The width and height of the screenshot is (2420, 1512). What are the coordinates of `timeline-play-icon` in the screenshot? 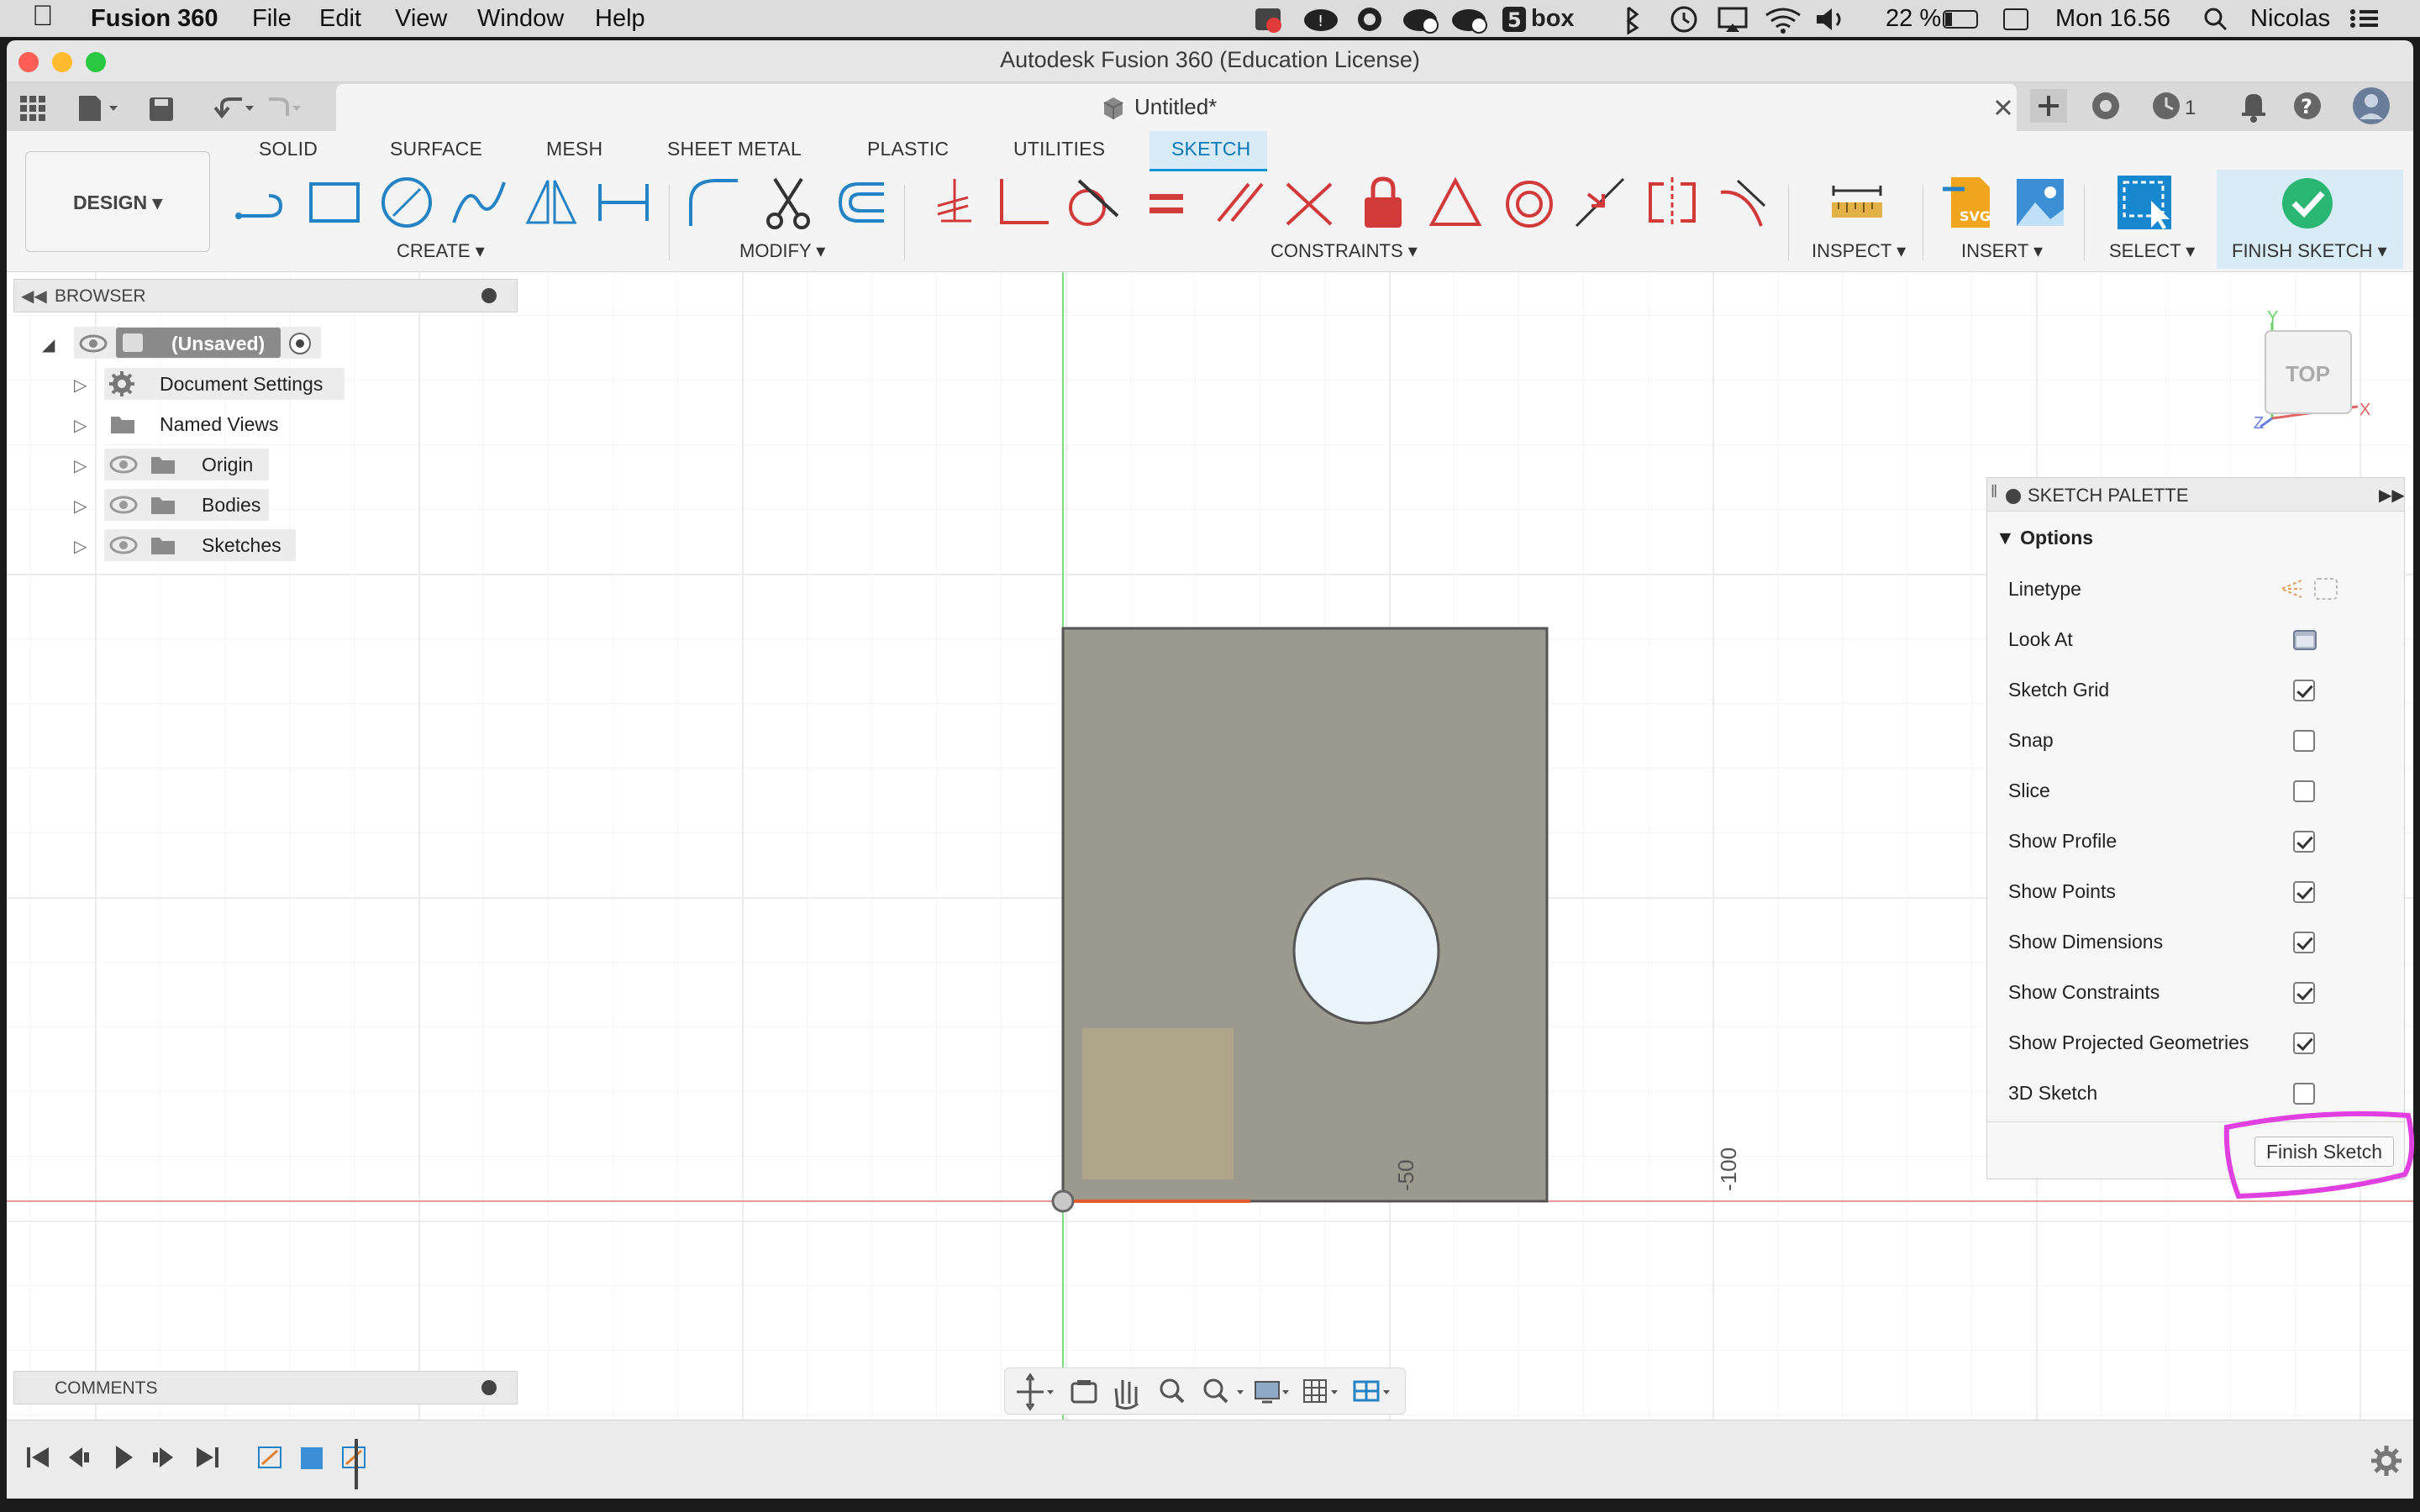 It's located at (124, 1457).